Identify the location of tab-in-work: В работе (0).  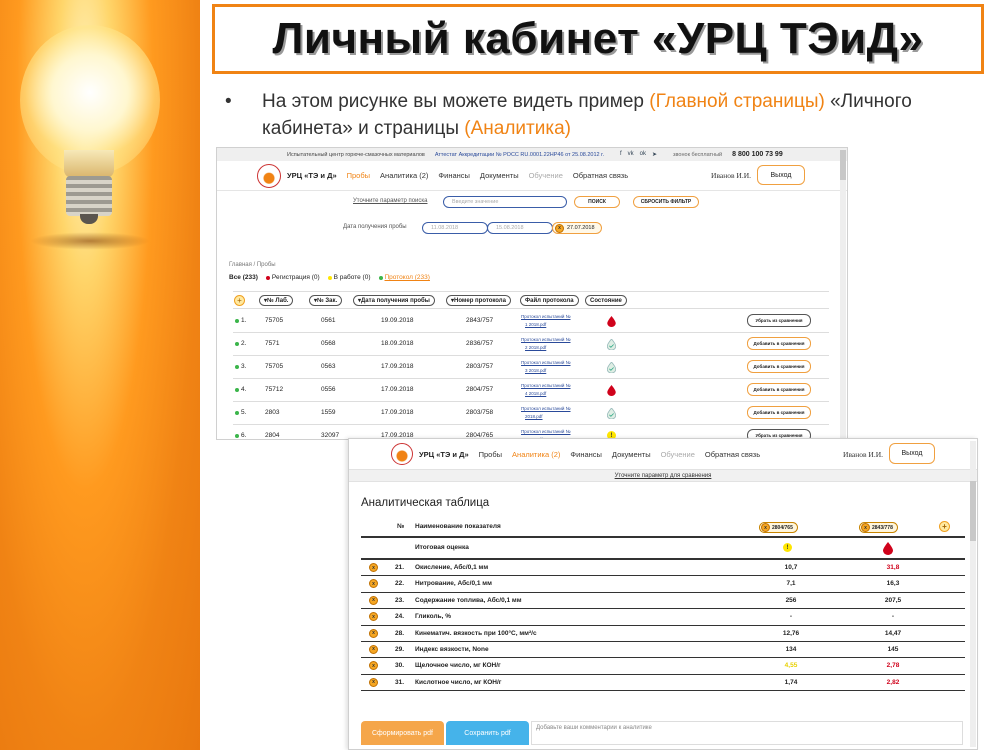
(349, 277).